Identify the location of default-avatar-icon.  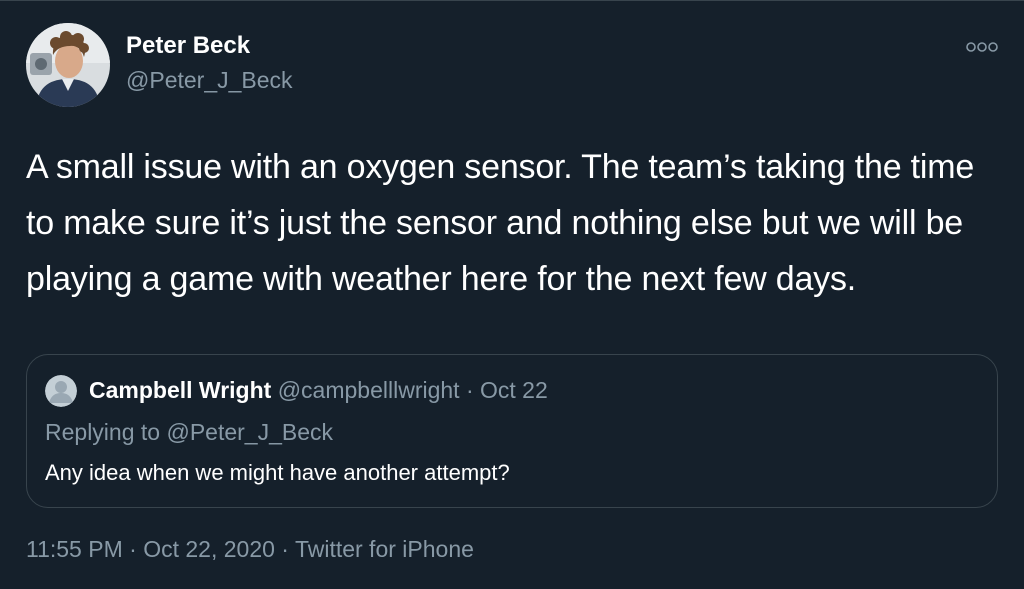
(61, 391).